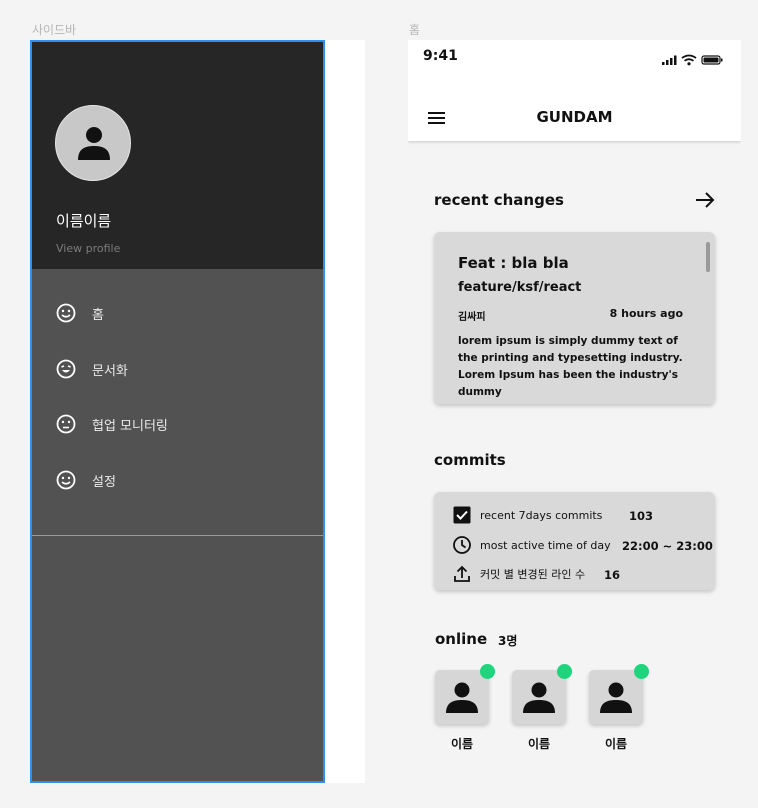 The width and height of the screenshot is (758, 808). I want to click on status-time: 9:41, so click(440, 56).